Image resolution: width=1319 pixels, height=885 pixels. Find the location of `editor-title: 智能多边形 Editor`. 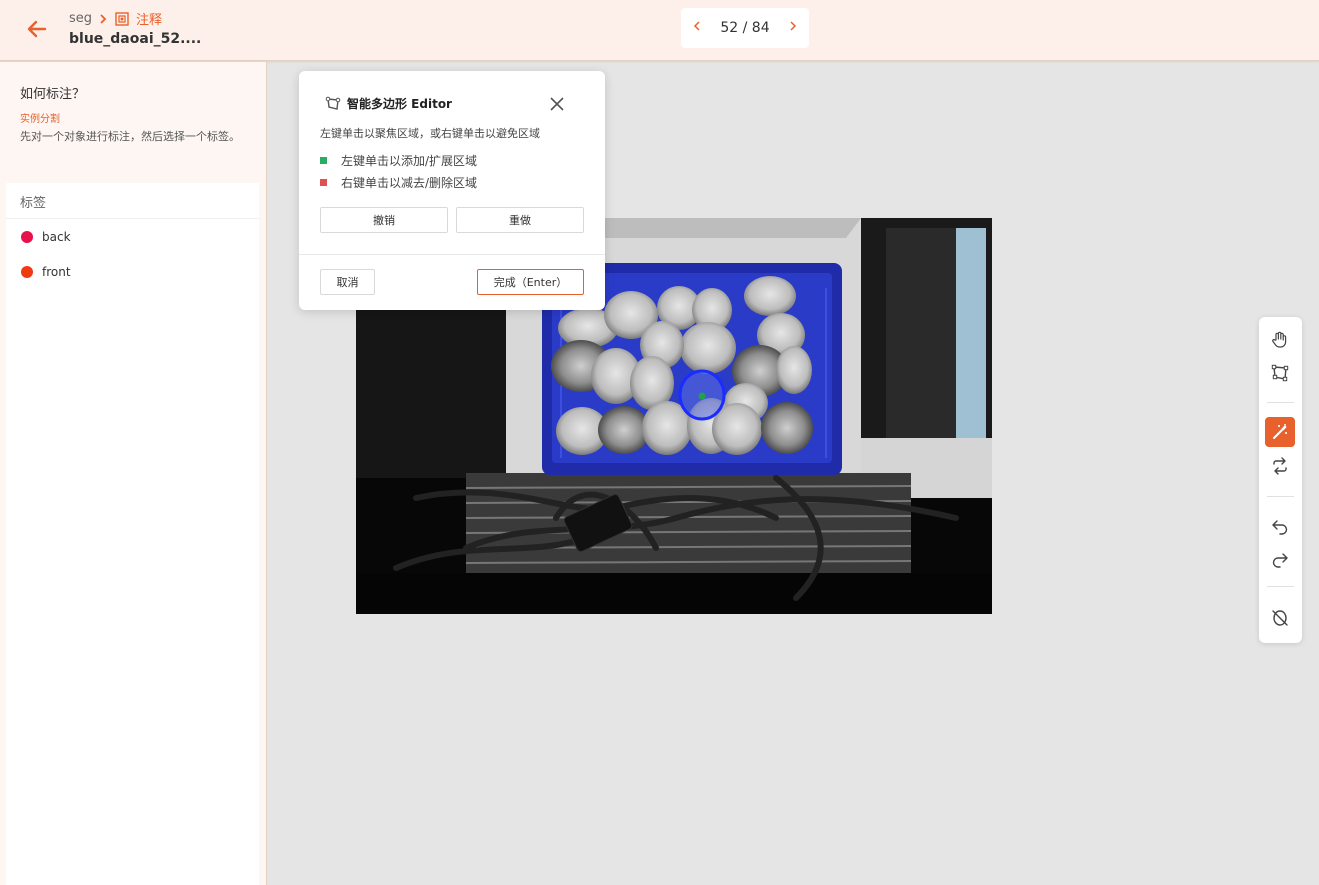

editor-title: 智能多边形 Editor is located at coordinates (388, 103).